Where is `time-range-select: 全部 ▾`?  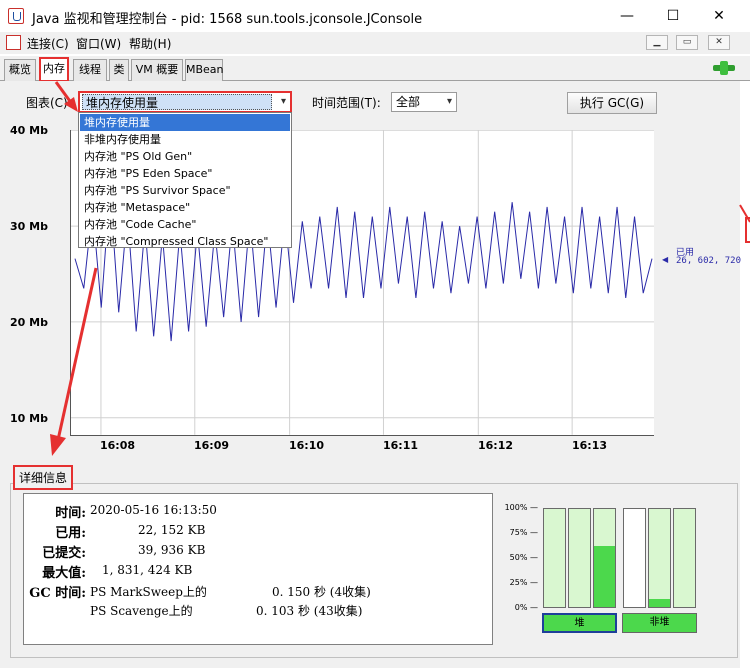 time-range-select: 全部 ▾ is located at coordinates (424, 102).